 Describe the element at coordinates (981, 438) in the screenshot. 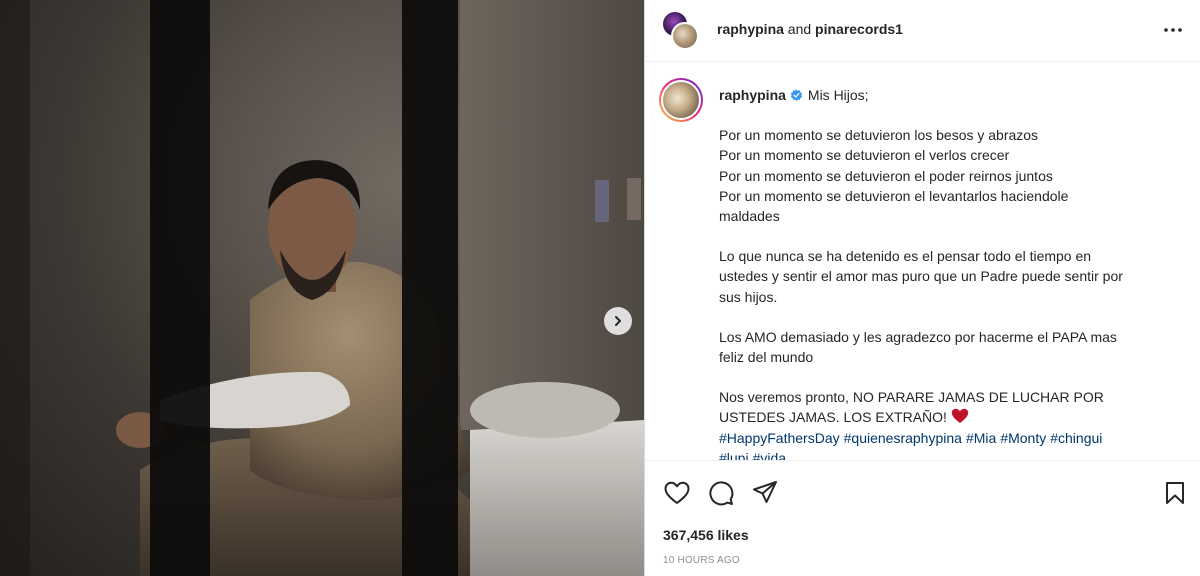

I see `hashtag-link: #Mia` at that location.